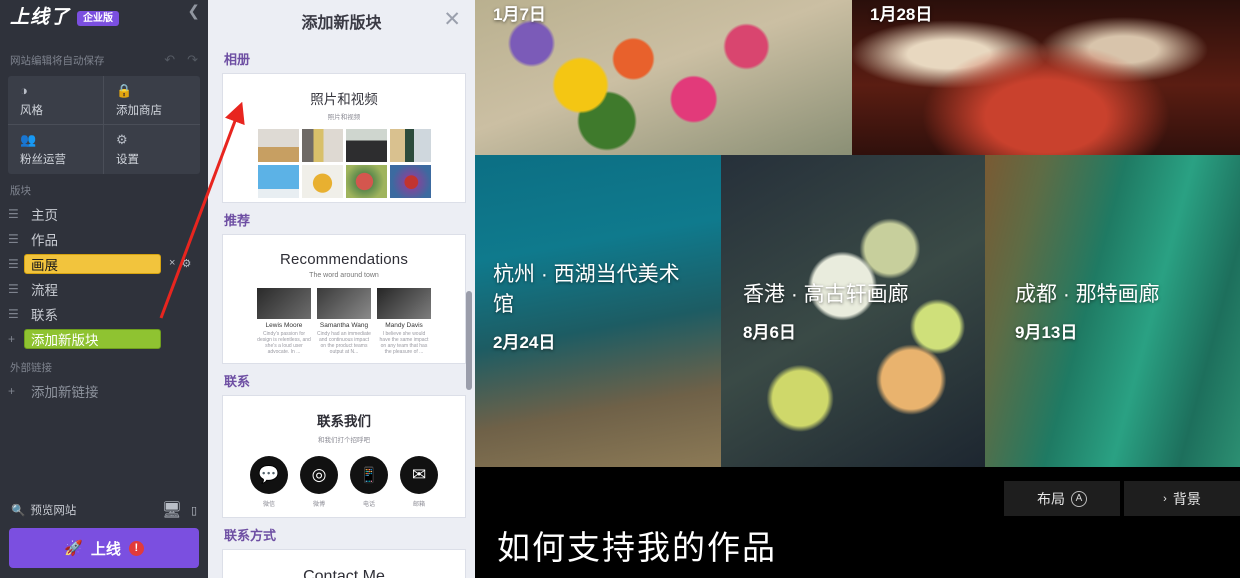 The height and width of the screenshot is (578, 1240). I want to click on tile-name: 香港 · 高古轩画廊, so click(826, 294).